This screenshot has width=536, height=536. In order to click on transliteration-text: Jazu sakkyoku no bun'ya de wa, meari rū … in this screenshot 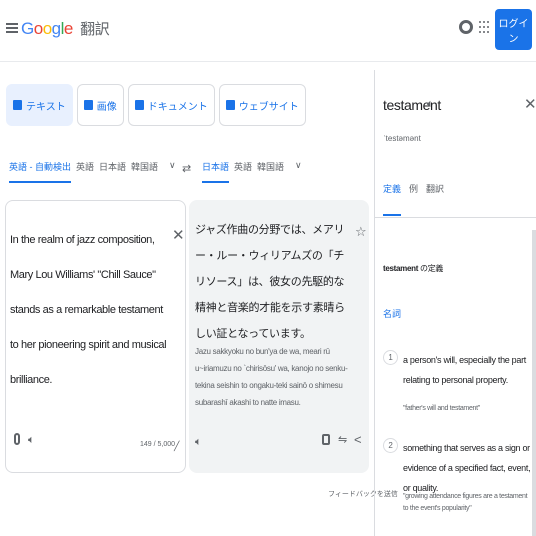, I will do `click(271, 377)`.